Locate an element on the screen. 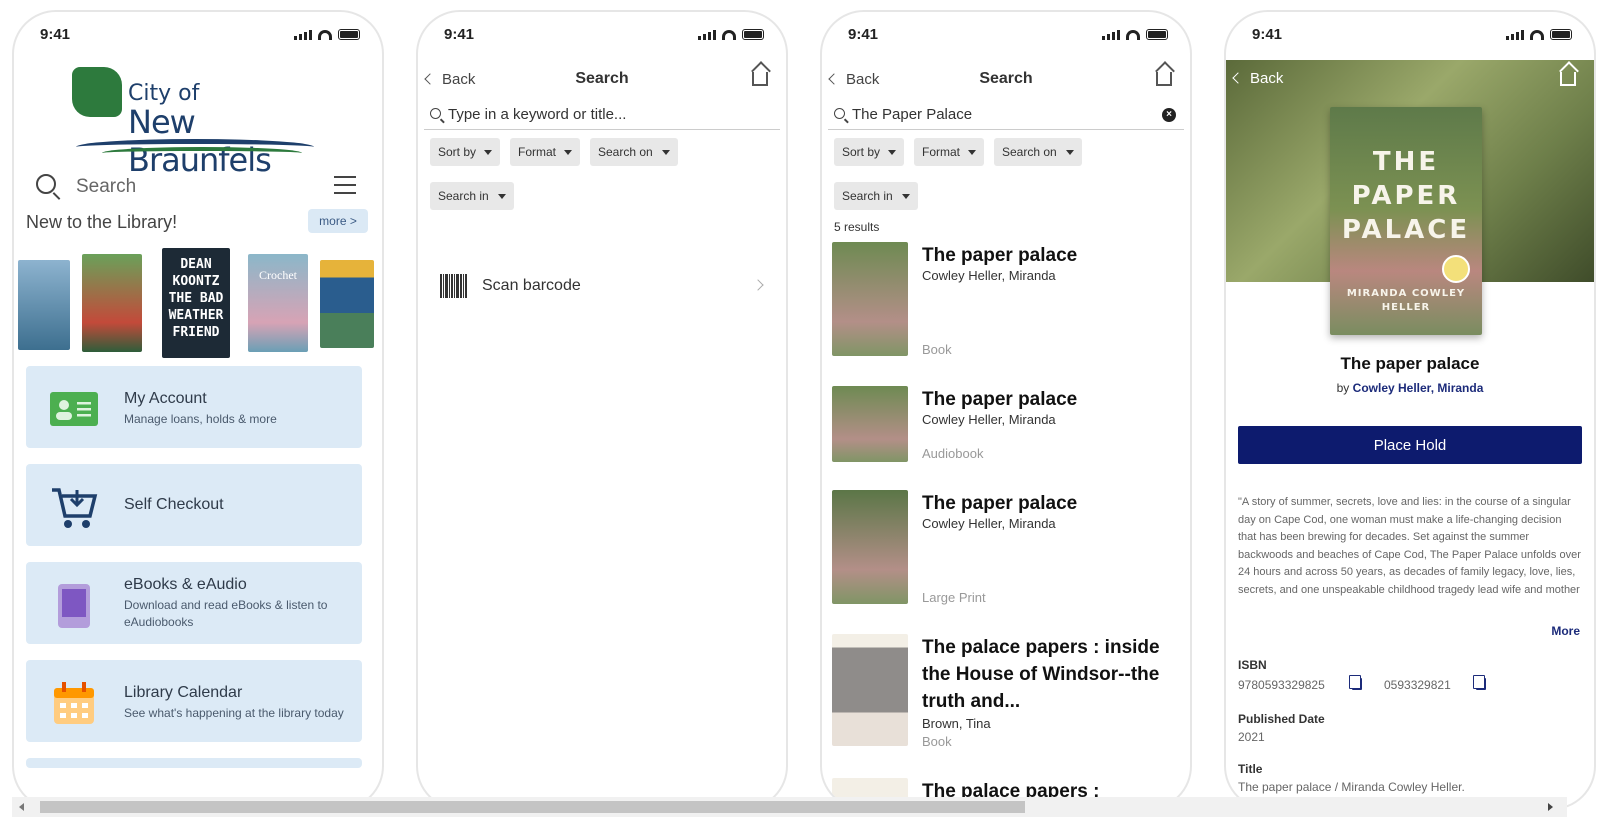  place-hold-button: Place Hold is located at coordinates (1410, 445).